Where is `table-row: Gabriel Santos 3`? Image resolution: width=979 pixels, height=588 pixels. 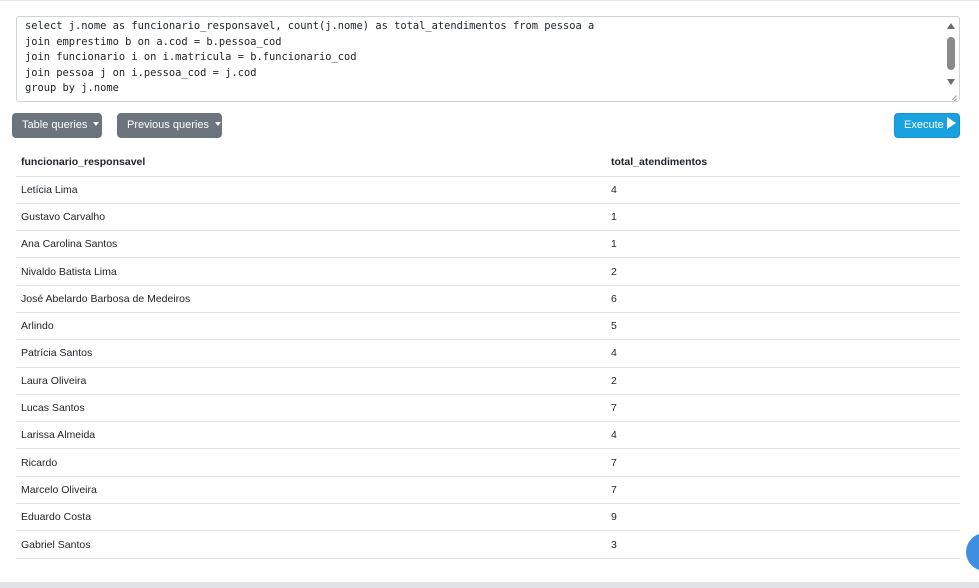 table-row: Gabriel Santos 3 is located at coordinates (488, 544).